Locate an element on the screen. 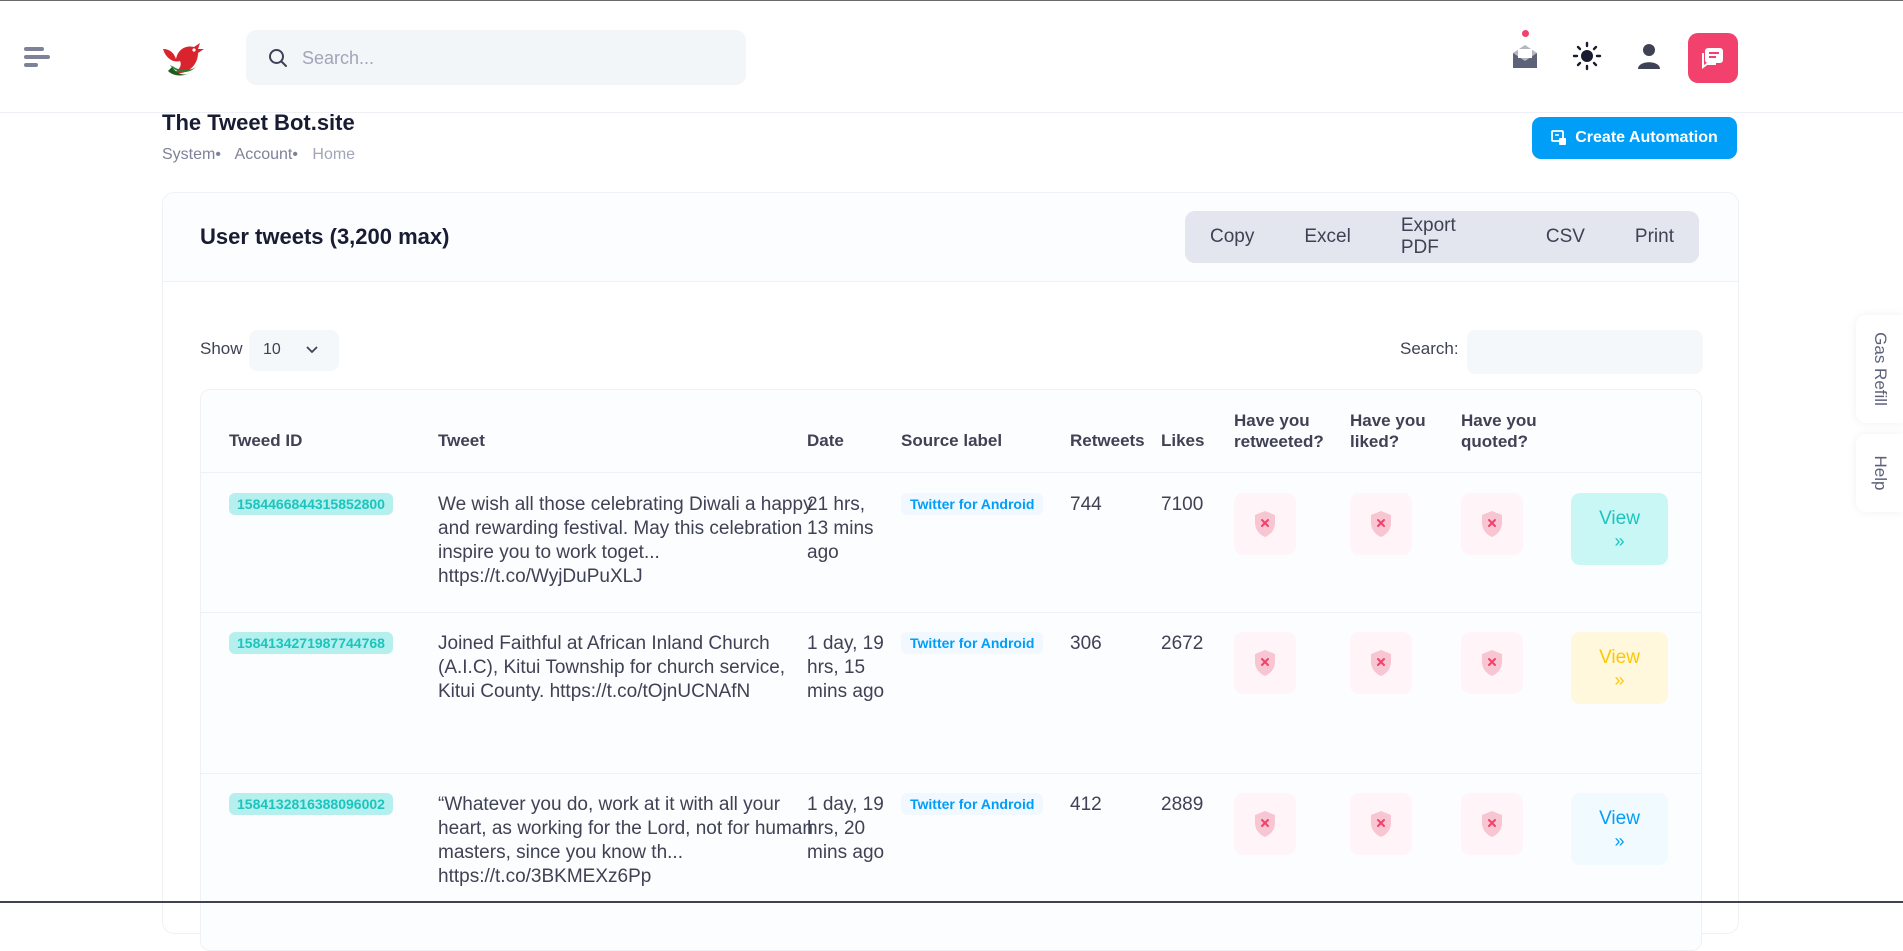 Image resolution: width=1903 pixels, height=951 pixels. menu-icon is located at coordinates (37, 58).